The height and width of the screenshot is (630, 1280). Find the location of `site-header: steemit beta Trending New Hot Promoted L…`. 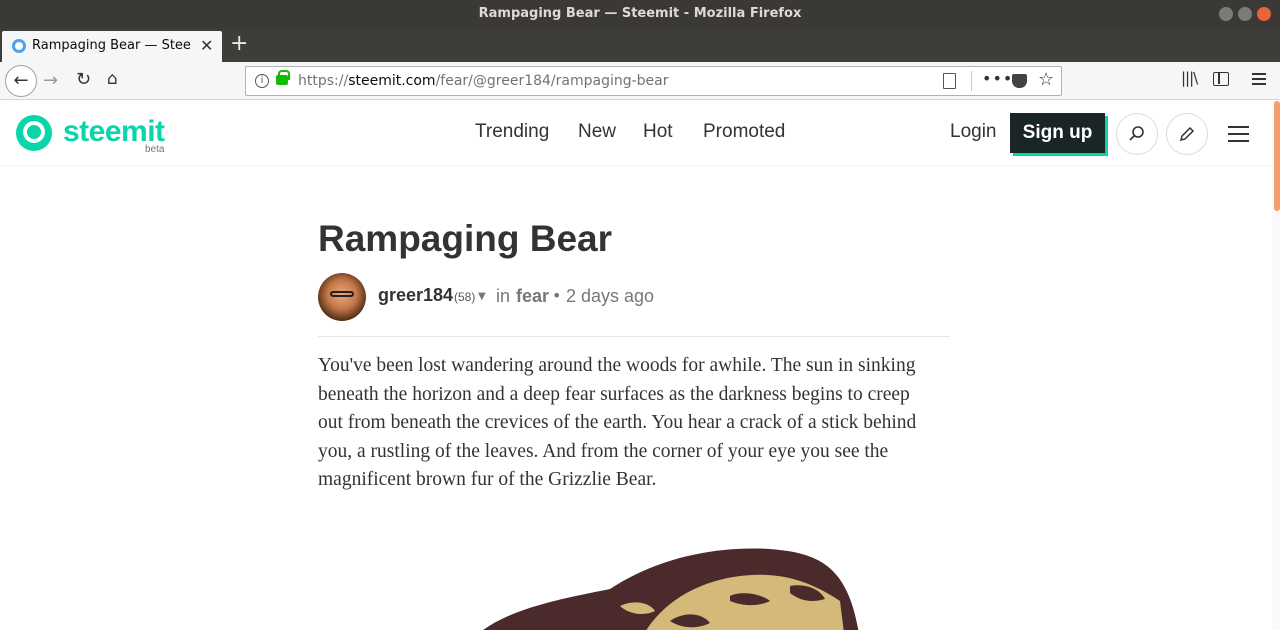

site-header: steemit beta Trending New Hot Promoted L… is located at coordinates (636, 133).